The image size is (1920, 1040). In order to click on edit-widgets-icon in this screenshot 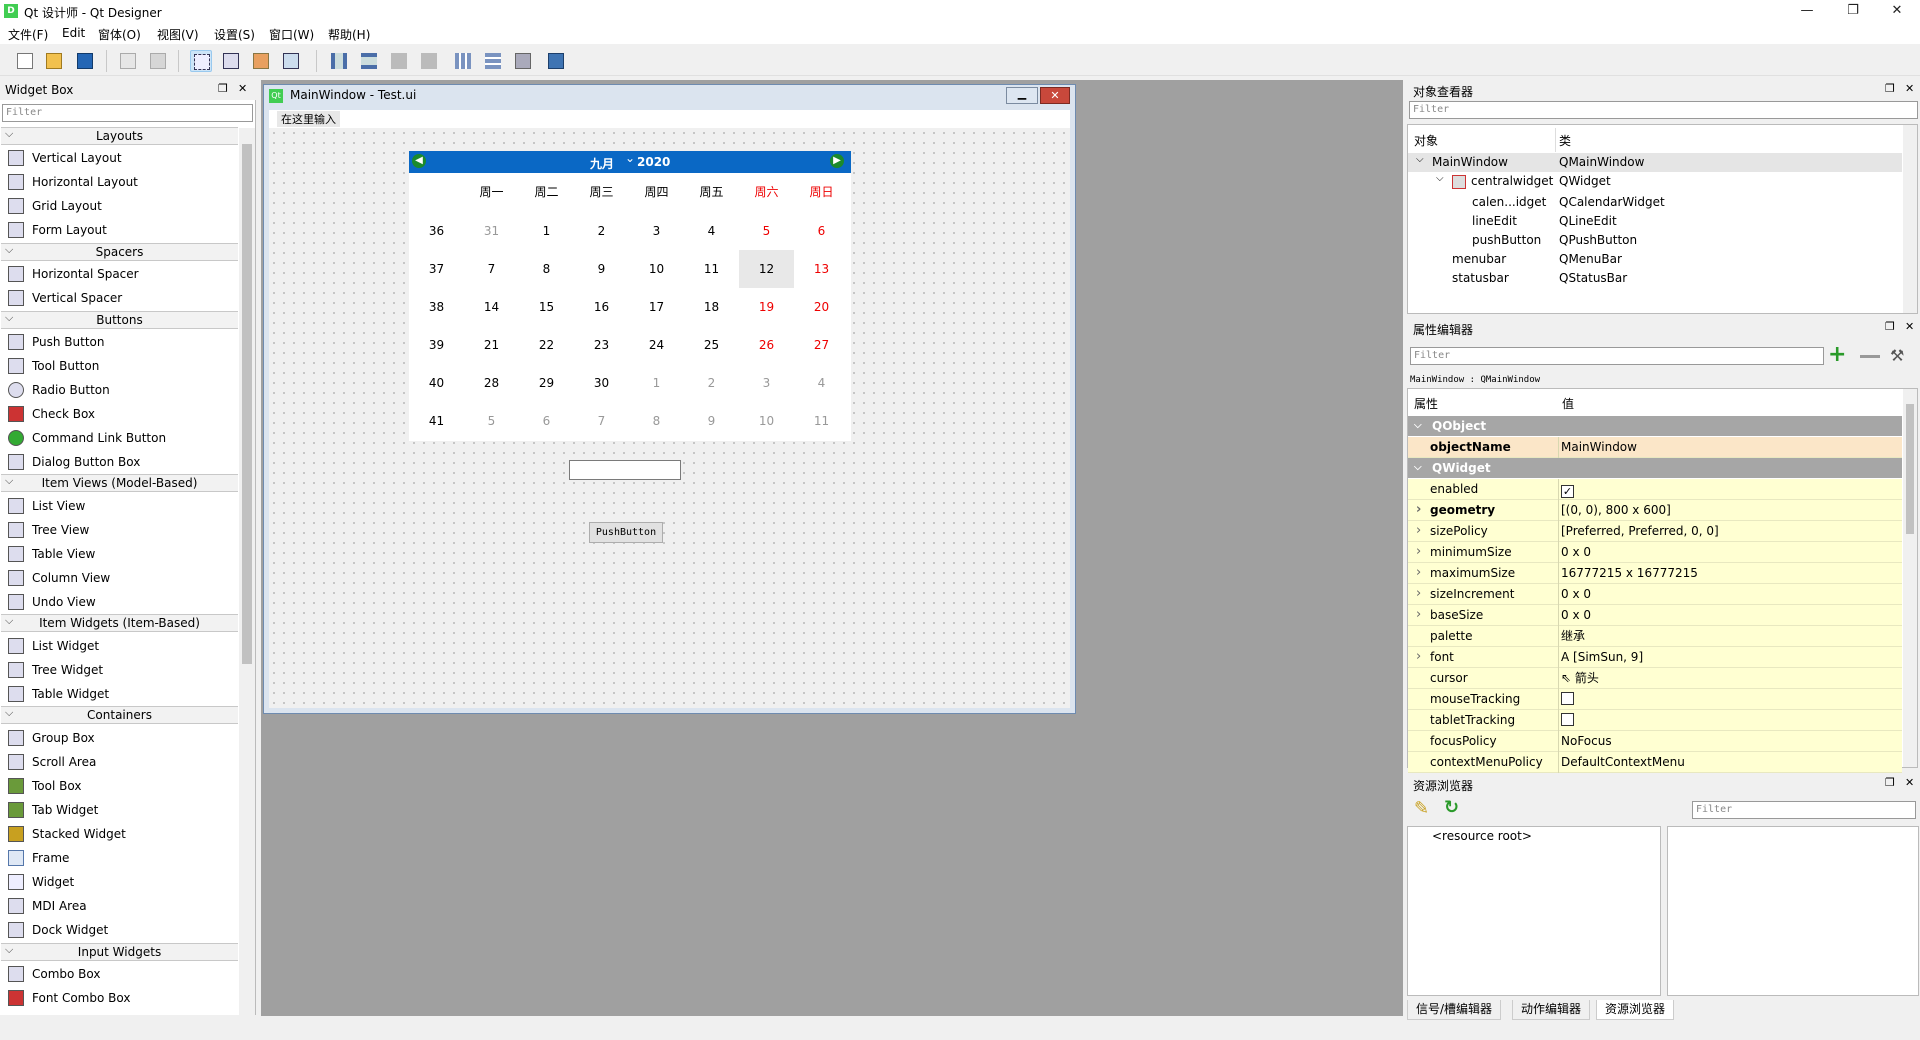, I will do `click(201, 61)`.